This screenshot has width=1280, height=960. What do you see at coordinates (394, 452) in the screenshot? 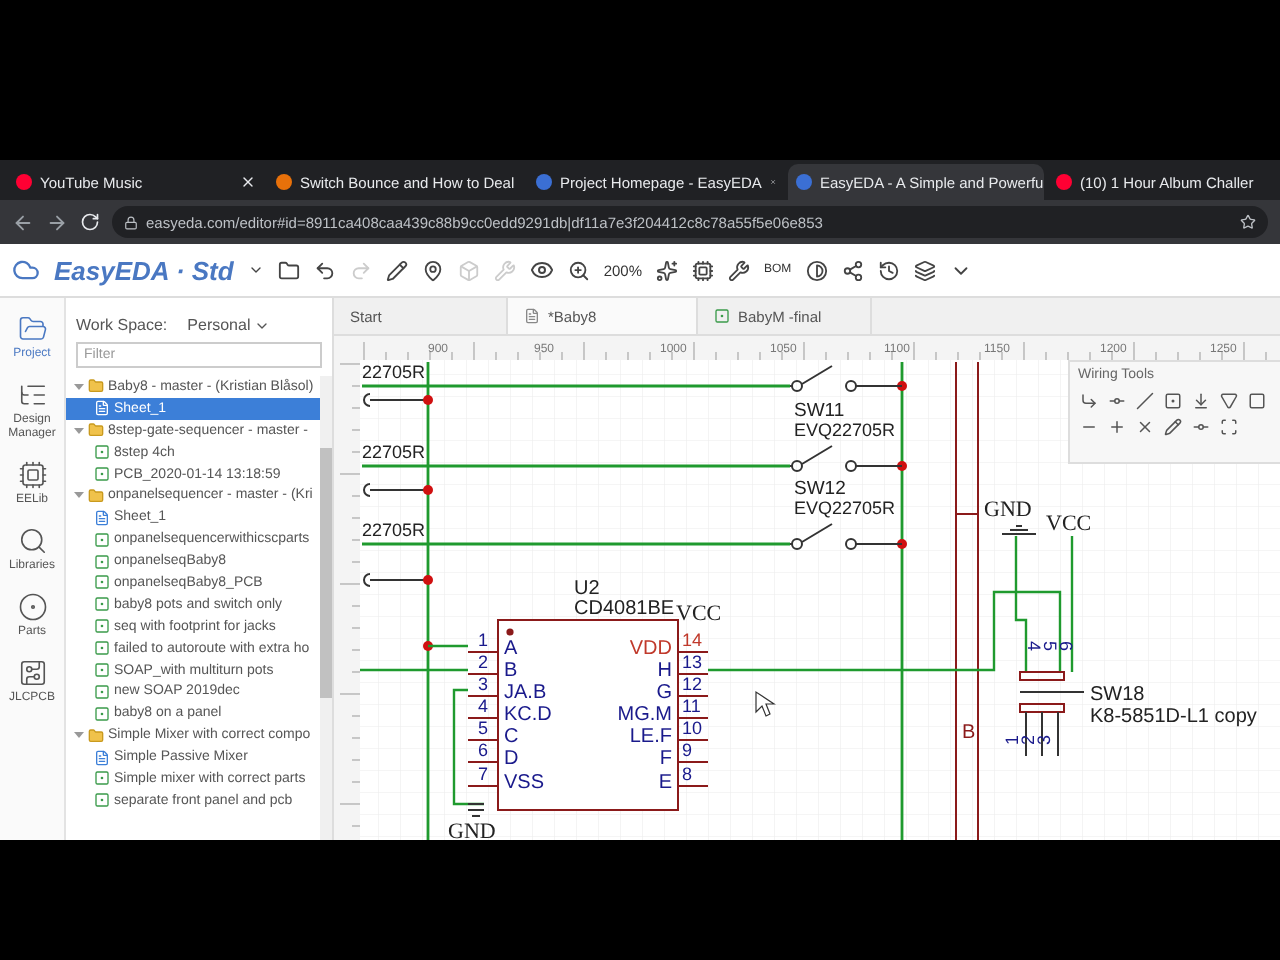
I see `net-label: 22705R` at bounding box center [394, 452].